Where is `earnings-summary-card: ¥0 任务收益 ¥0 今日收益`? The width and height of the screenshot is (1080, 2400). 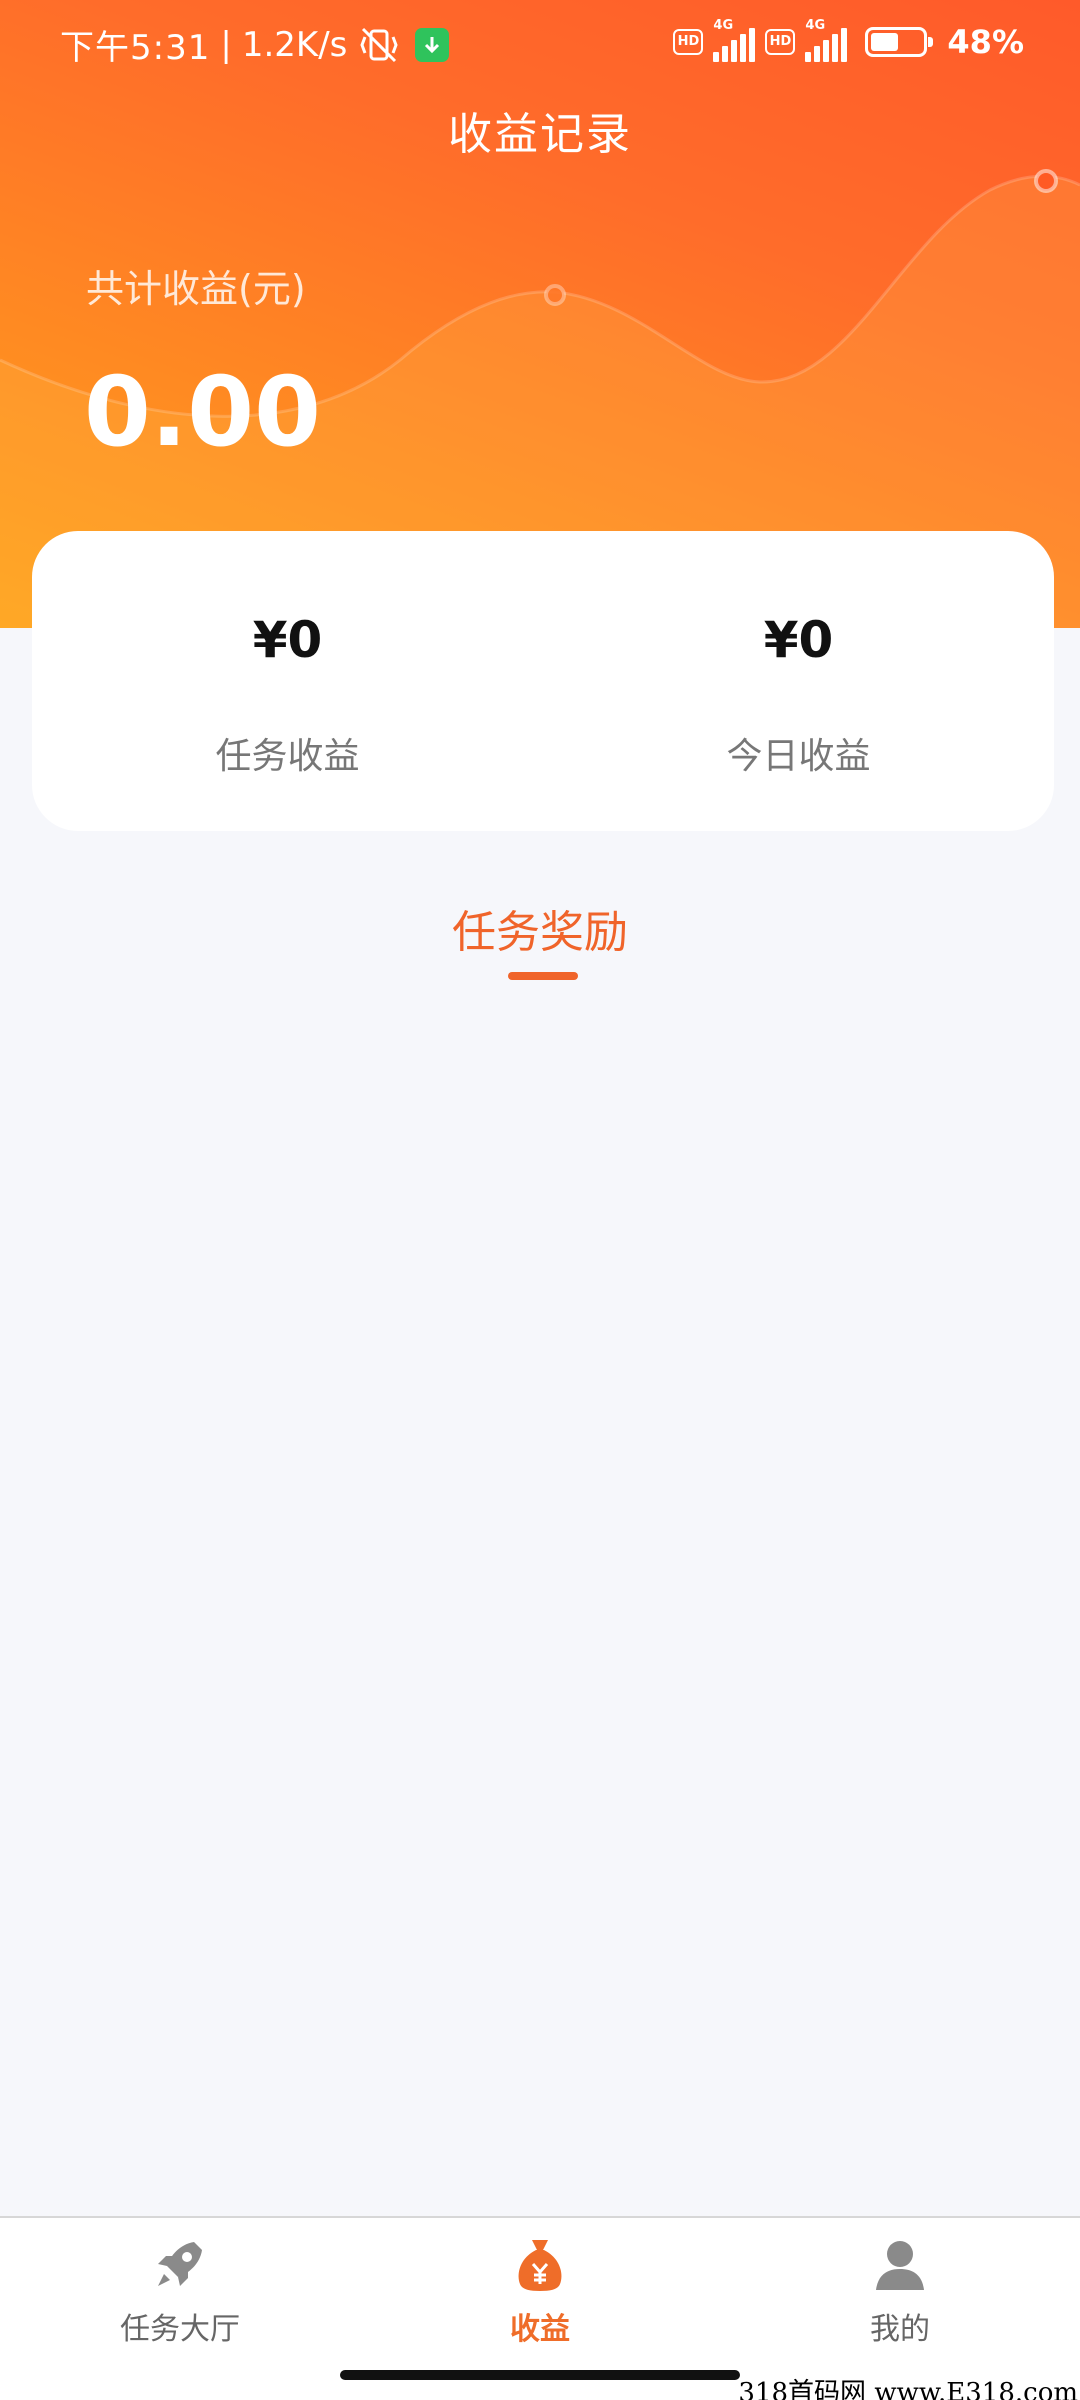
earnings-summary-card: ¥0 任务收益 ¥0 今日收益 is located at coordinates (543, 681).